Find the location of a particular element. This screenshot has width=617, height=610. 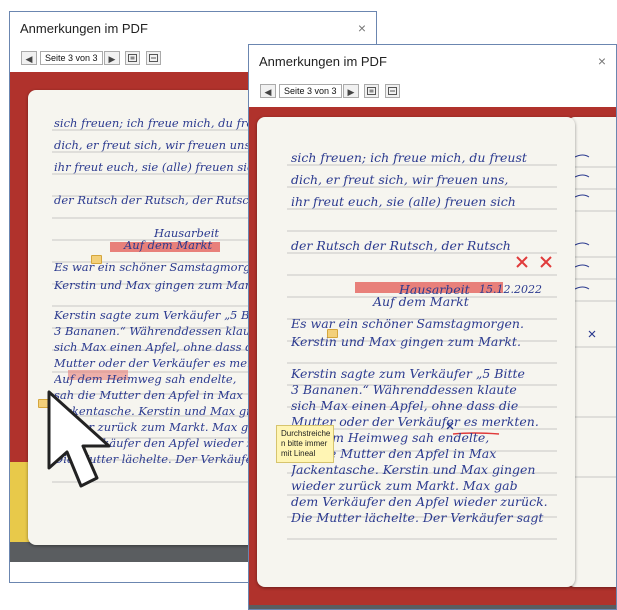

front-page-indicator: Seite 3 von 3 is located at coordinates (310, 91).